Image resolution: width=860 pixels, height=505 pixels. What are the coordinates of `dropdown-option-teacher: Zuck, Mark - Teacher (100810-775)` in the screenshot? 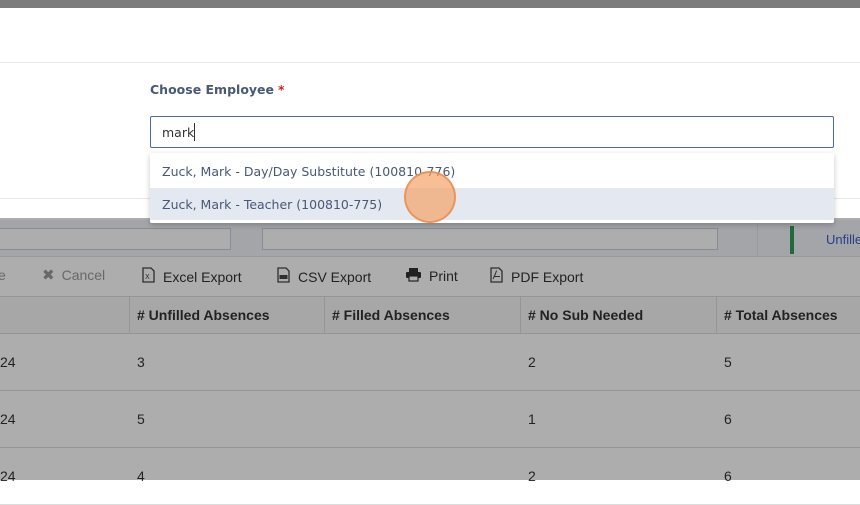 It's located at (492, 204).